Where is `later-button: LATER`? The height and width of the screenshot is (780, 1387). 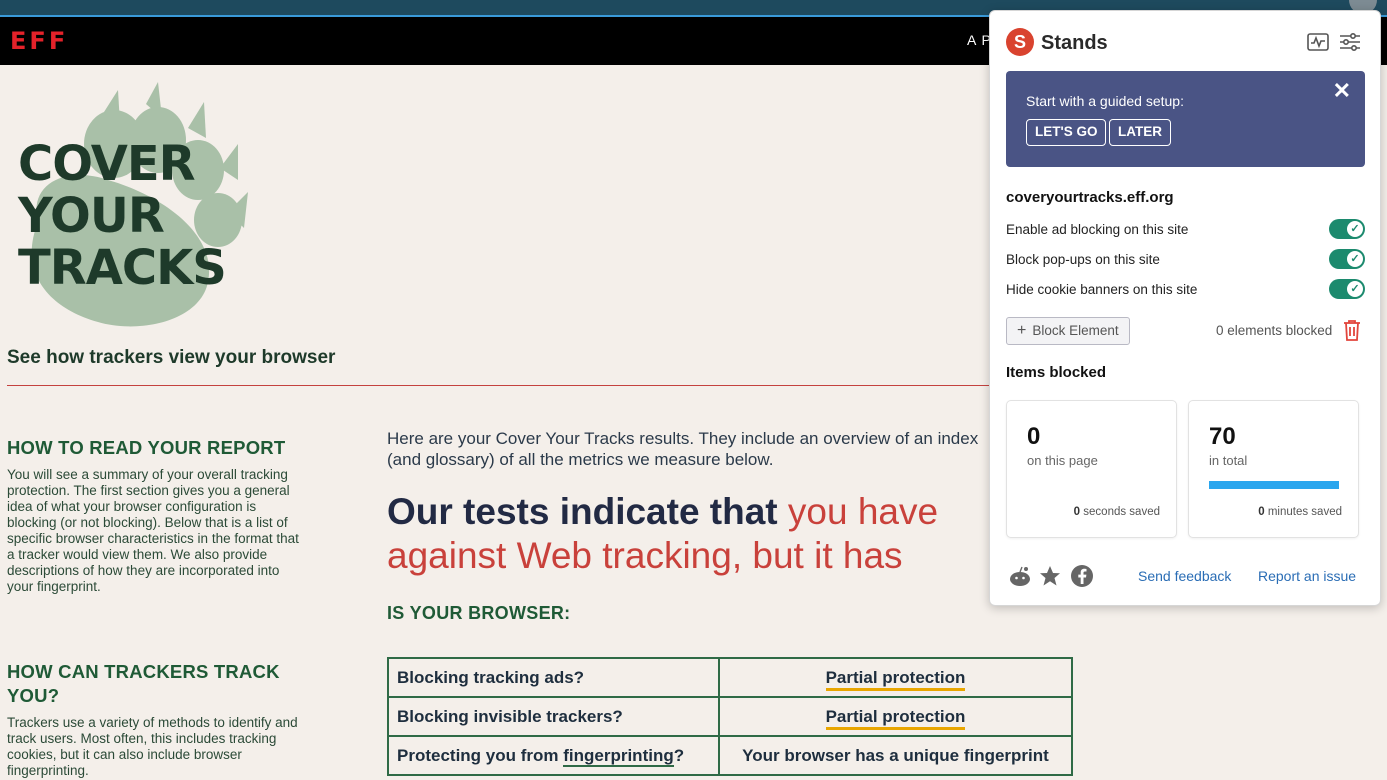 later-button: LATER is located at coordinates (1140, 132).